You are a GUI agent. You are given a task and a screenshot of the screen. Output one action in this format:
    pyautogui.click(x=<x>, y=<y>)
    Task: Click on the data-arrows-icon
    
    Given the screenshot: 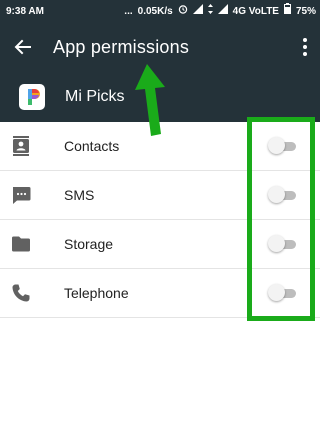 What is the action you would take?
    pyautogui.click(x=210, y=11)
    